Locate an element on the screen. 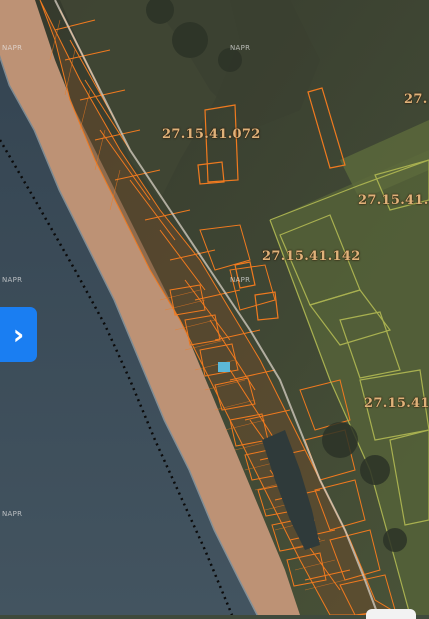 The height and width of the screenshot is (619, 429). next-button: › is located at coordinates (18, 334).